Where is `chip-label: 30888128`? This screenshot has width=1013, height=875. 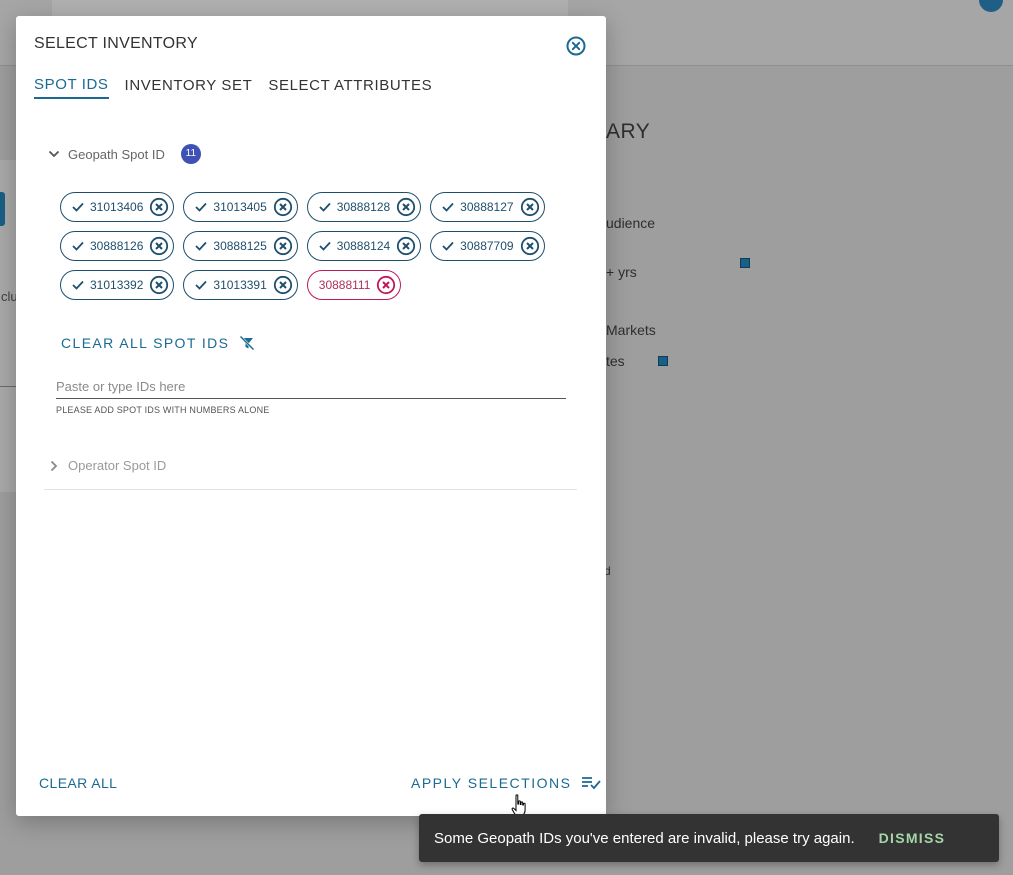
chip-label: 30888128 is located at coordinates (363, 207).